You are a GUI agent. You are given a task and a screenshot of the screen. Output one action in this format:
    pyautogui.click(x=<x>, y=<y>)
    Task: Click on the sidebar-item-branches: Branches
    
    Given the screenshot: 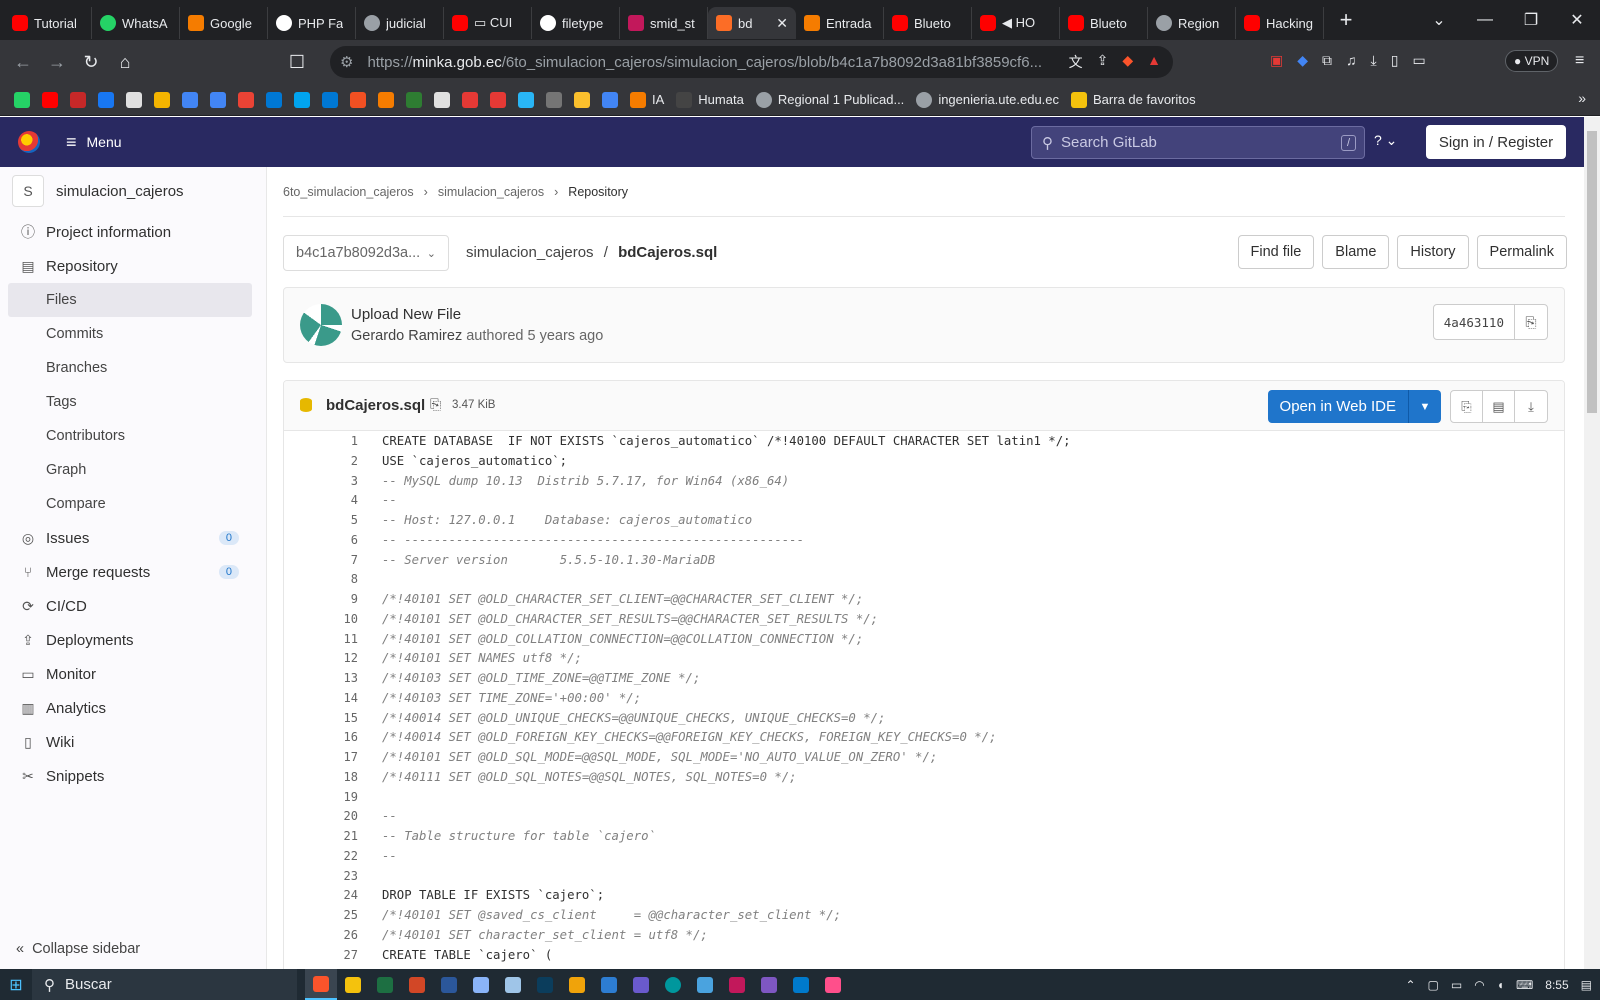 What is the action you would take?
    pyautogui.click(x=133, y=368)
    